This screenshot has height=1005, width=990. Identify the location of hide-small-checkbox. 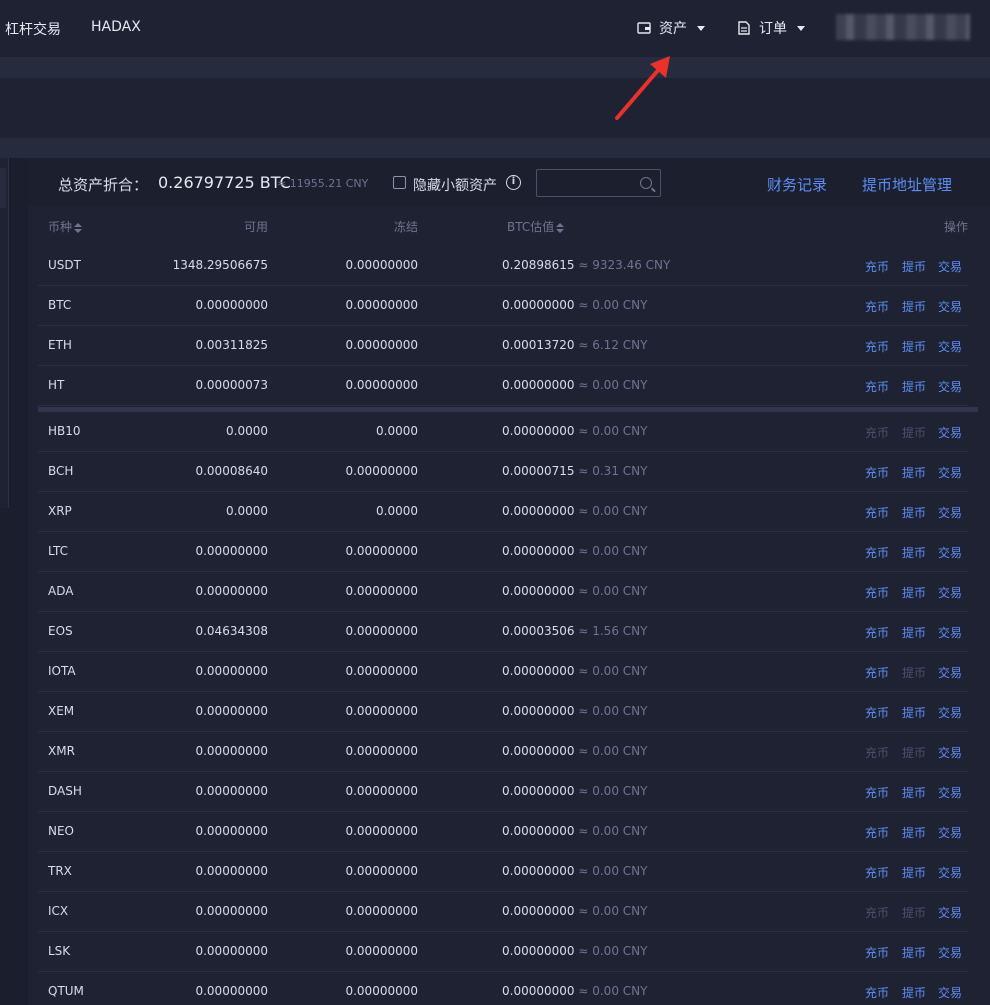
(399, 182).